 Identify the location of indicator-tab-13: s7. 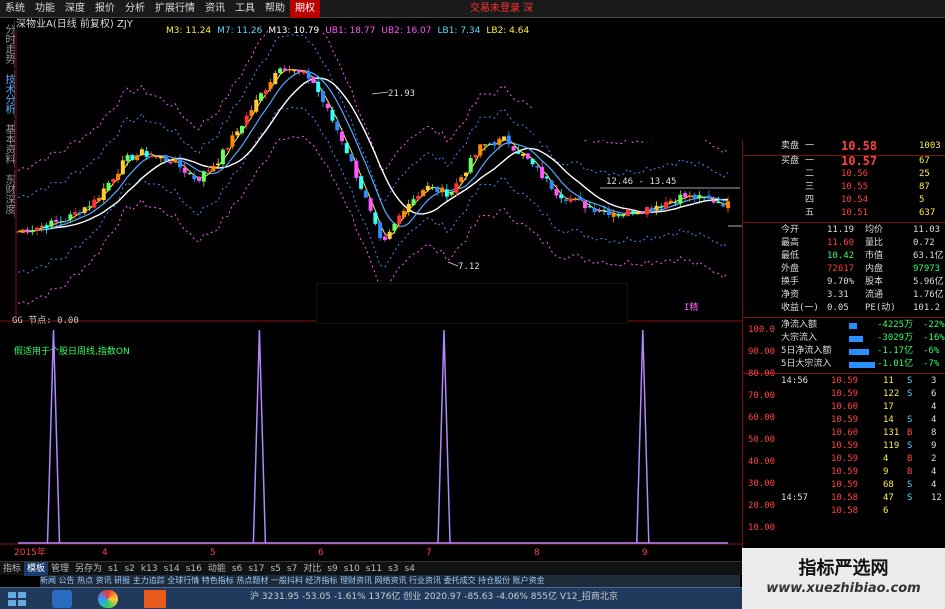
(292, 569).